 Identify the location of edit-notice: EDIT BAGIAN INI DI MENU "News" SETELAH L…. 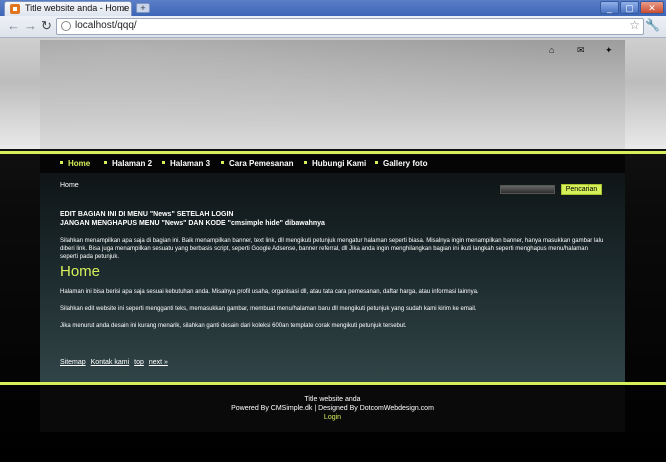
(330, 219).